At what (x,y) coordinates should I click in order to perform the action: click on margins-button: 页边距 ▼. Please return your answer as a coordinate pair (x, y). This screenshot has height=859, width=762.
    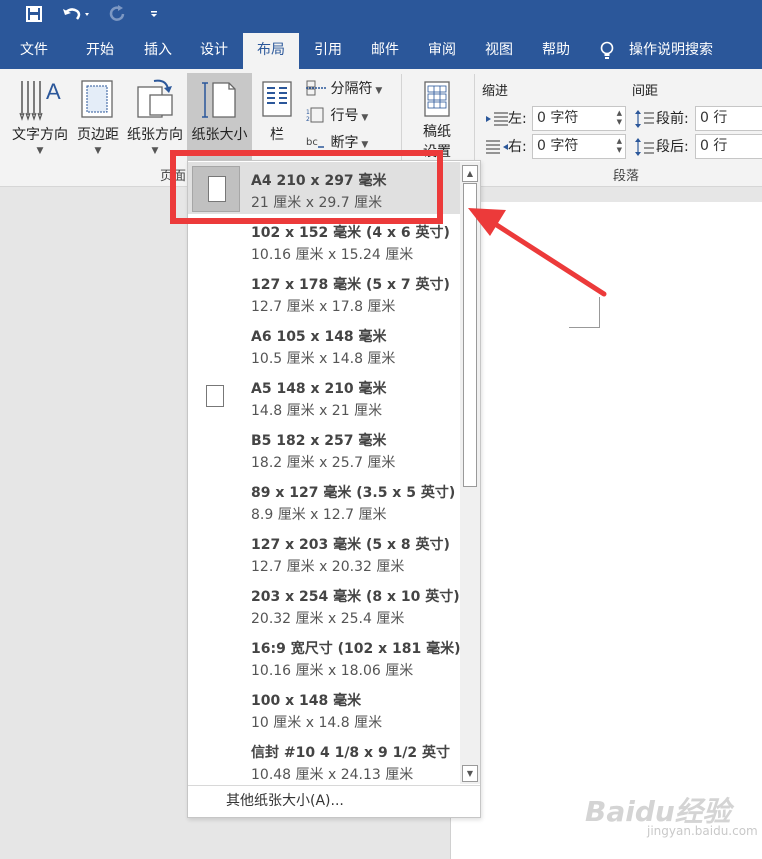
    Looking at the image, I should click on (98, 118).